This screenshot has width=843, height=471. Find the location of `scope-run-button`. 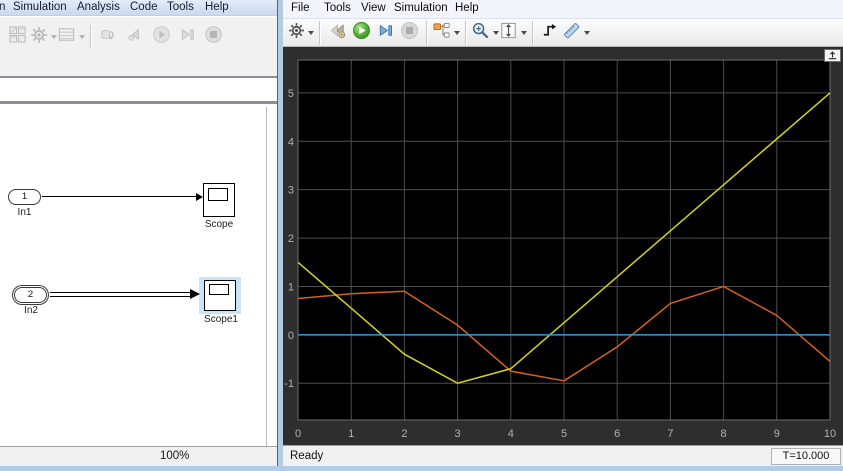

scope-run-button is located at coordinates (361, 33).